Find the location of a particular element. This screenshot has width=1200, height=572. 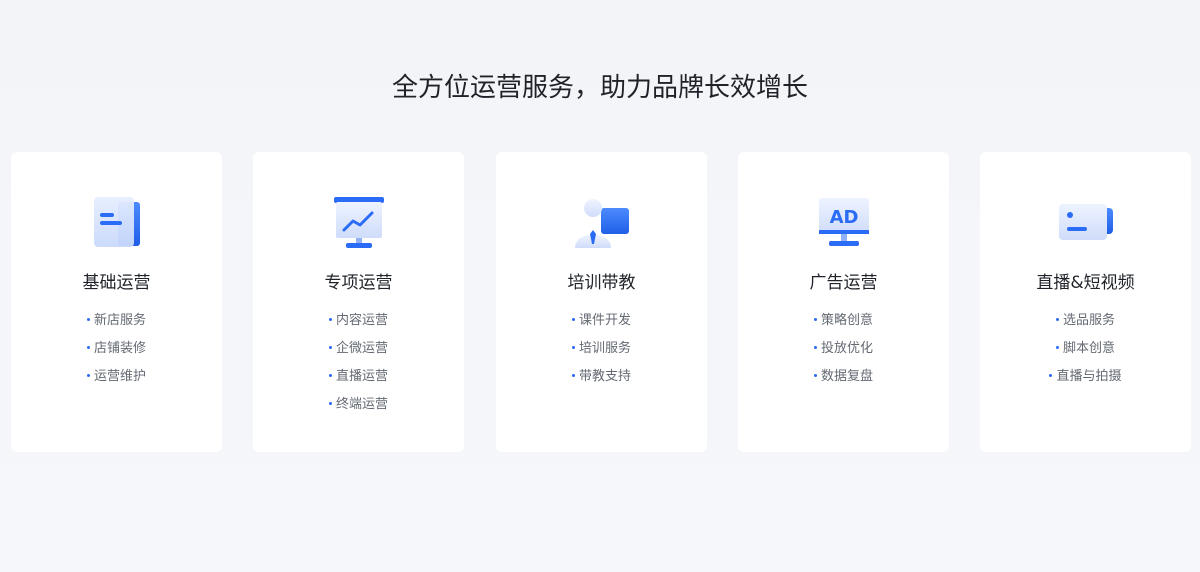

list-item: 数据复盘 is located at coordinates (843, 377).